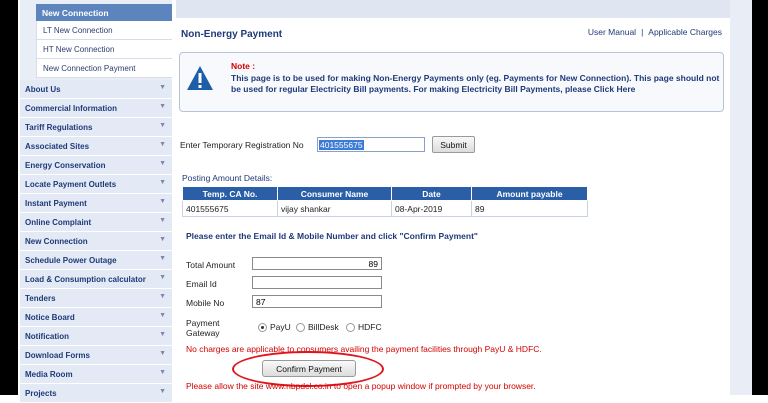 Image resolution: width=768 pixels, height=403 pixels. Describe the element at coordinates (104, 68) in the screenshot. I see `submenu-item-new-connection-payment: New Connection Payment` at that location.